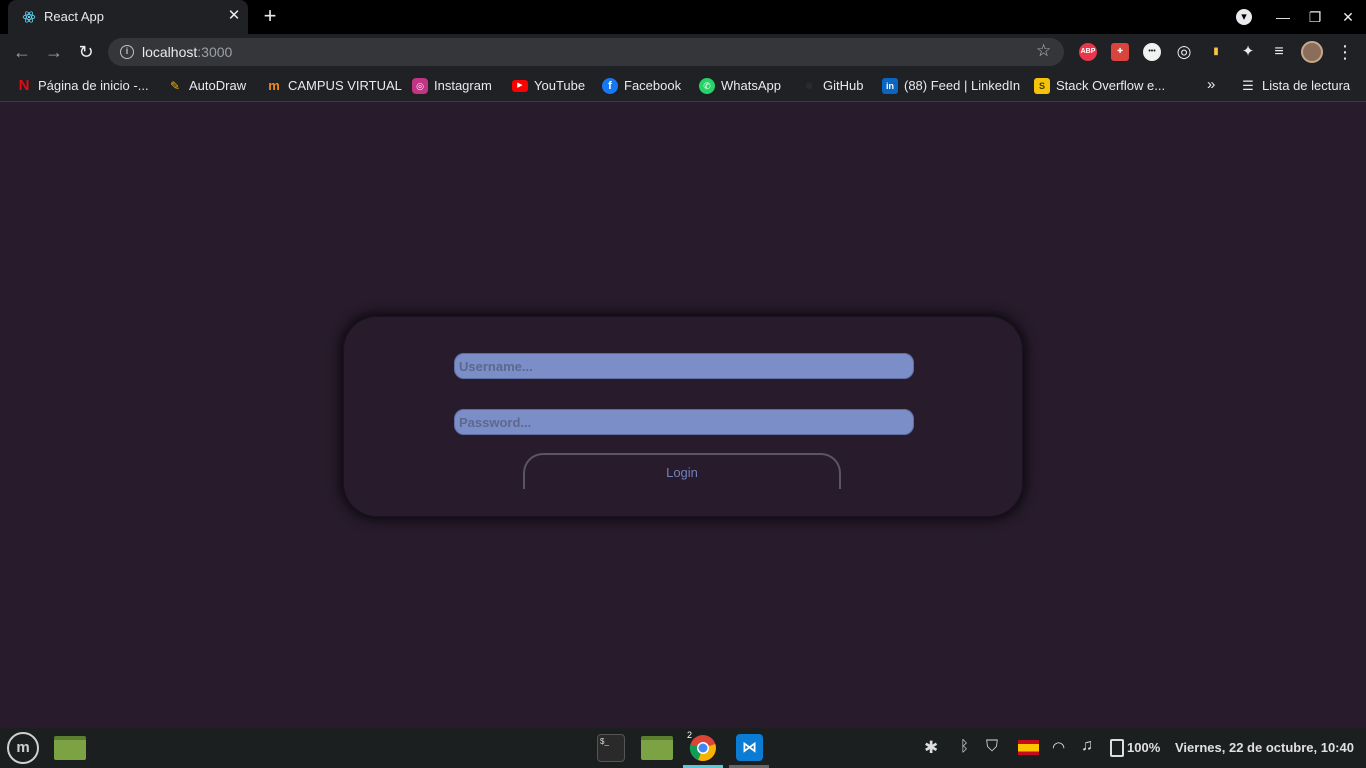  Describe the element at coordinates (1279, 52) in the screenshot. I see `reading-queue-icon: ≡` at that location.